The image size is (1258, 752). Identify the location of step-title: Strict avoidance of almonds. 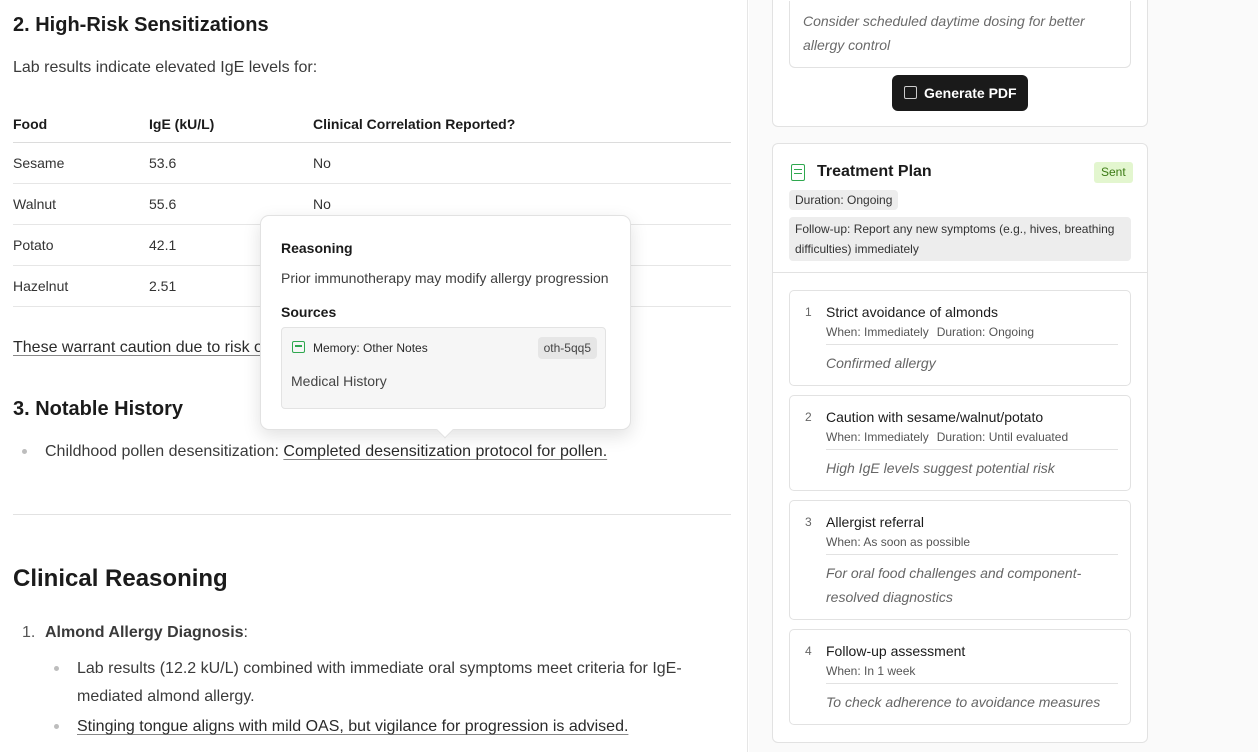
(912, 312).